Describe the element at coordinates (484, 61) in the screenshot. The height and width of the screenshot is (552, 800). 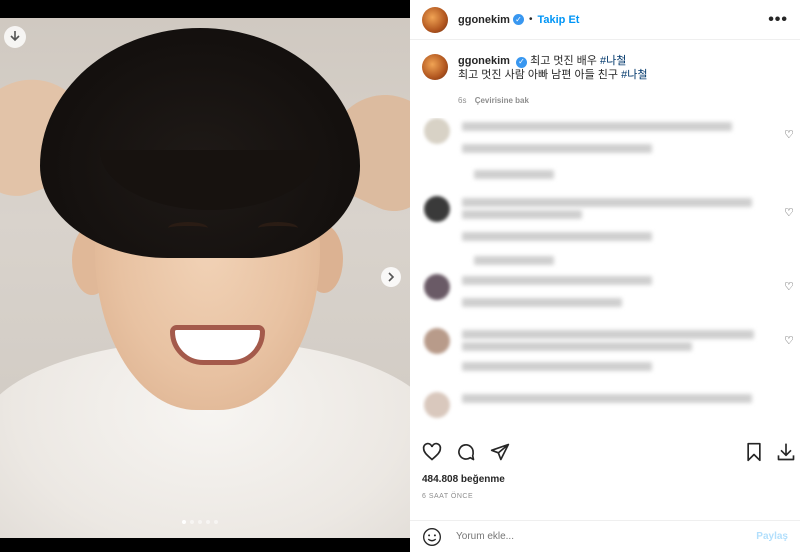
I see `caption-username: ggonekim` at that location.